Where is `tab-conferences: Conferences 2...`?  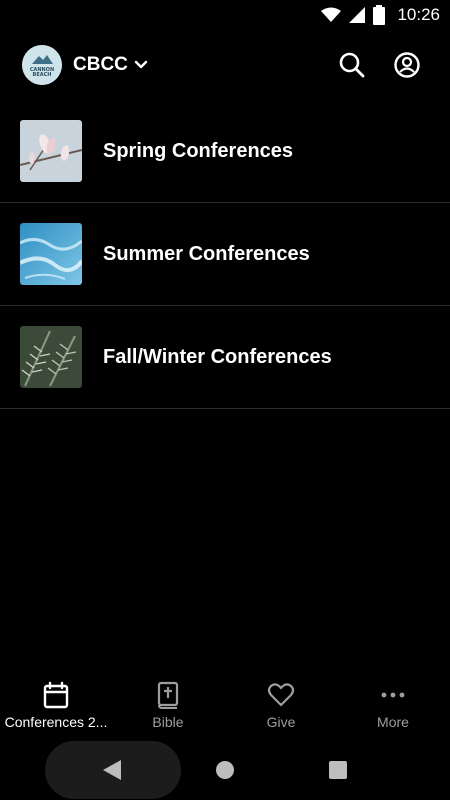 tab-conferences: Conferences 2... is located at coordinates (56, 706).